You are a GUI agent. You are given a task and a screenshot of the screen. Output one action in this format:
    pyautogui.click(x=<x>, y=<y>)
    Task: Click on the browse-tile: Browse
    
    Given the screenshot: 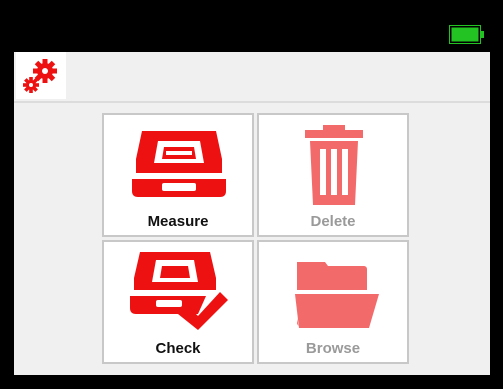 What is the action you would take?
    pyautogui.click(x=333, y=302)
    